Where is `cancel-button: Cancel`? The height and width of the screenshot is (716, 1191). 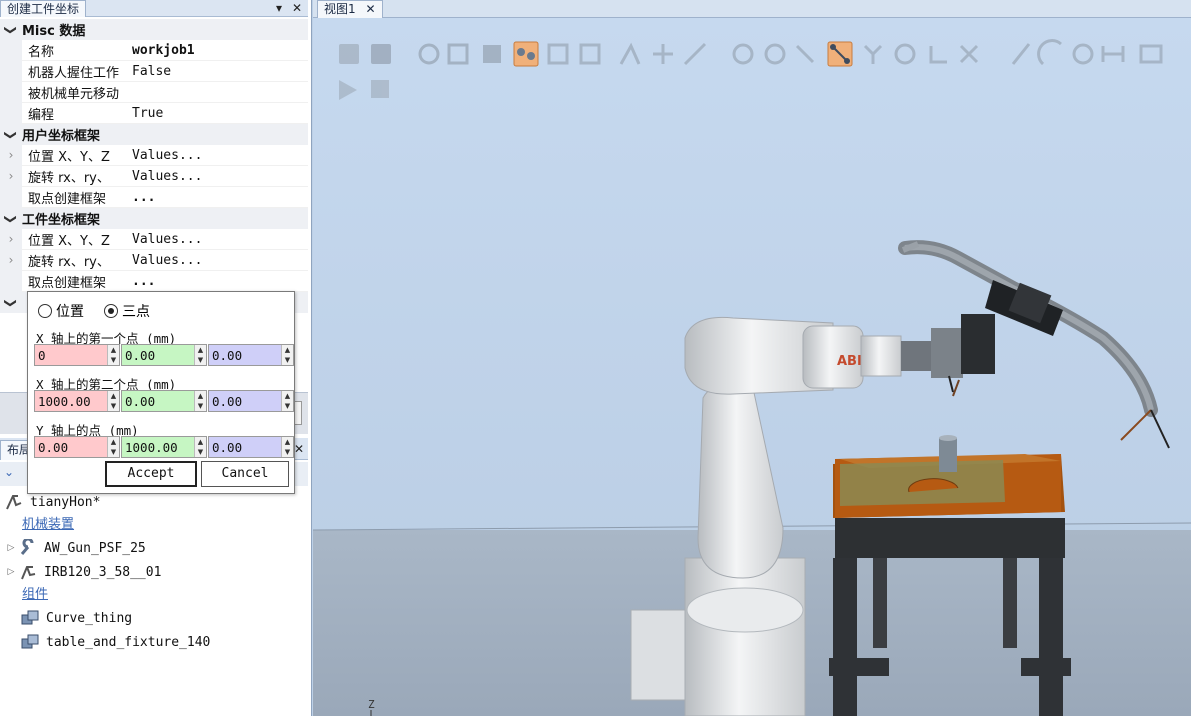
cancel-button: Cancel is located at coordinates (245, 474).